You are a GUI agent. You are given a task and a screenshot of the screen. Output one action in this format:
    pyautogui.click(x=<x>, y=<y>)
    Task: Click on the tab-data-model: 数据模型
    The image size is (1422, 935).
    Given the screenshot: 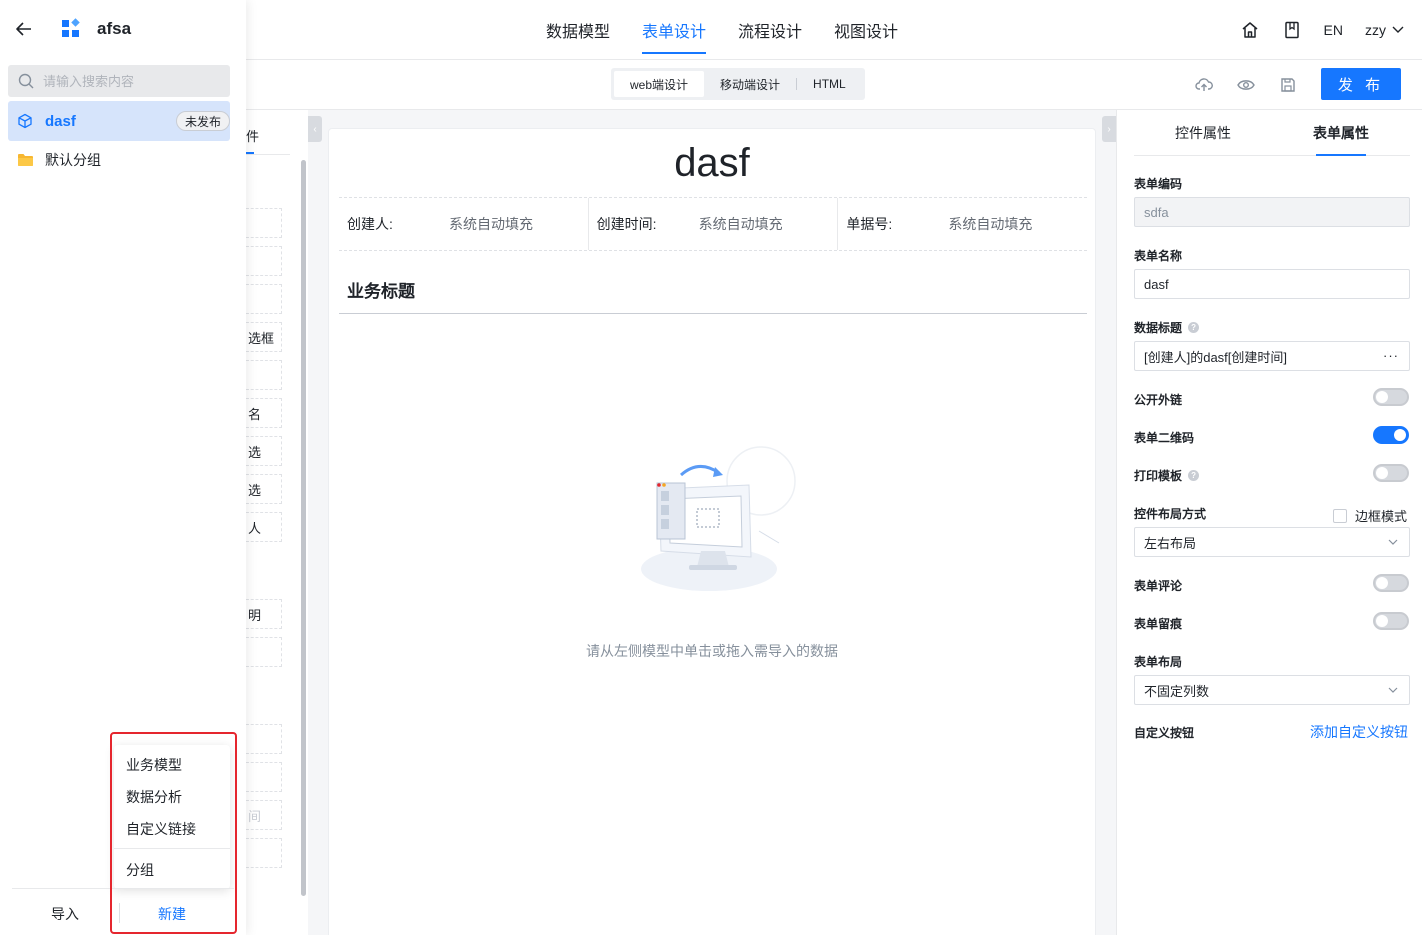 What is the action you would take?
    pyautogui.click(x=578, y=30)
    